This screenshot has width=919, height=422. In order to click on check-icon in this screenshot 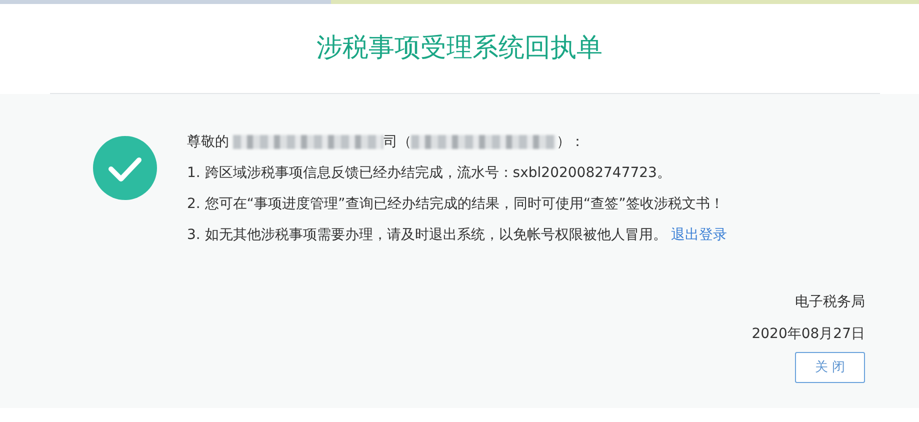, I will do `click(125, 168)`.